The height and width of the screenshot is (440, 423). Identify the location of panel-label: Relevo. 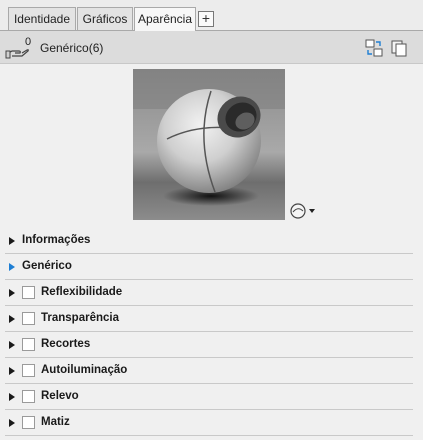
(60, 396).